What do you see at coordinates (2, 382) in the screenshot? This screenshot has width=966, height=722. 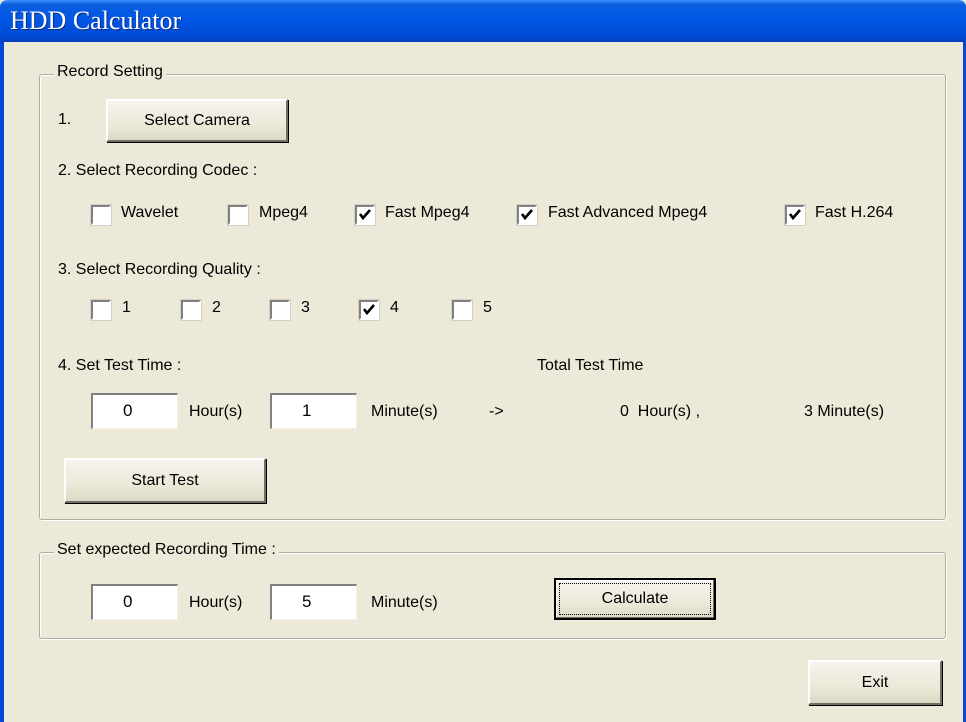 I see `window-left-border` at bounding box center [2, 382].